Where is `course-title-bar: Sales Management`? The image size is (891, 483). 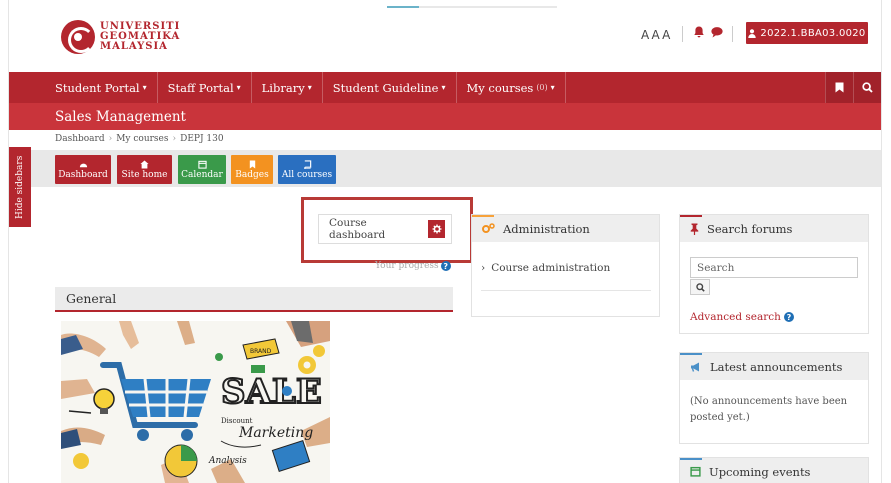
course-title-bar: Sales Management is located at coordinates (445, 116).